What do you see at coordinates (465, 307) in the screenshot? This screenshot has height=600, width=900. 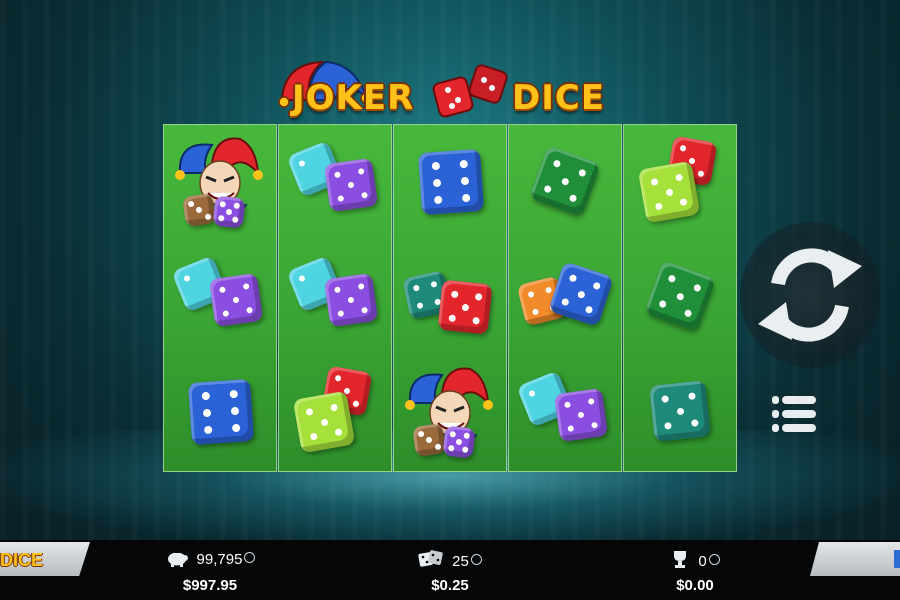 I see `die-red` at bounding box center [465, 307].